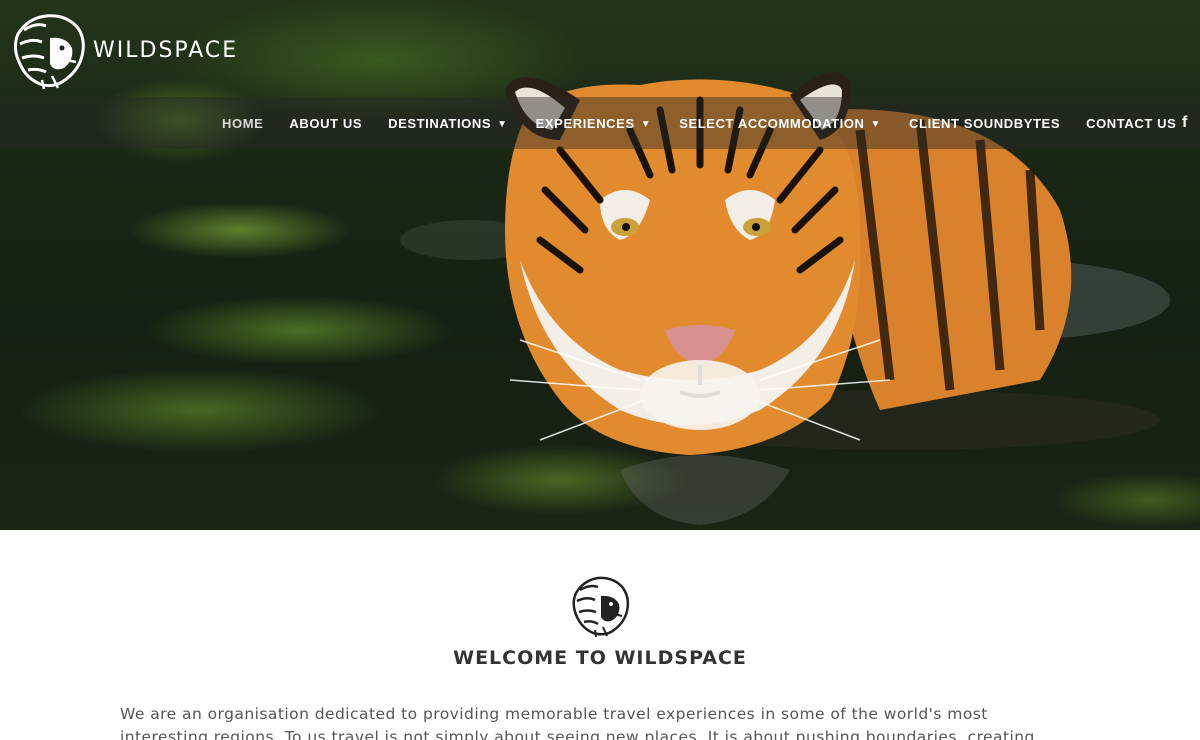 The height and width of the screenshot is (740, 1200). I want to click on nav-item-experiences: EXPERIENCES ▼, so click(594, 123).